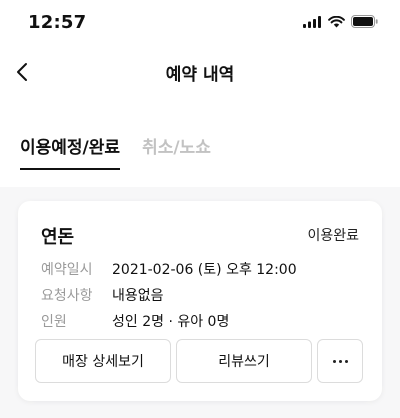 The width and height of the screenshot is (400, 418). Describe the element at coordinates (58, 237) in the screenshot. I see `store-name: 연돈` at that location.